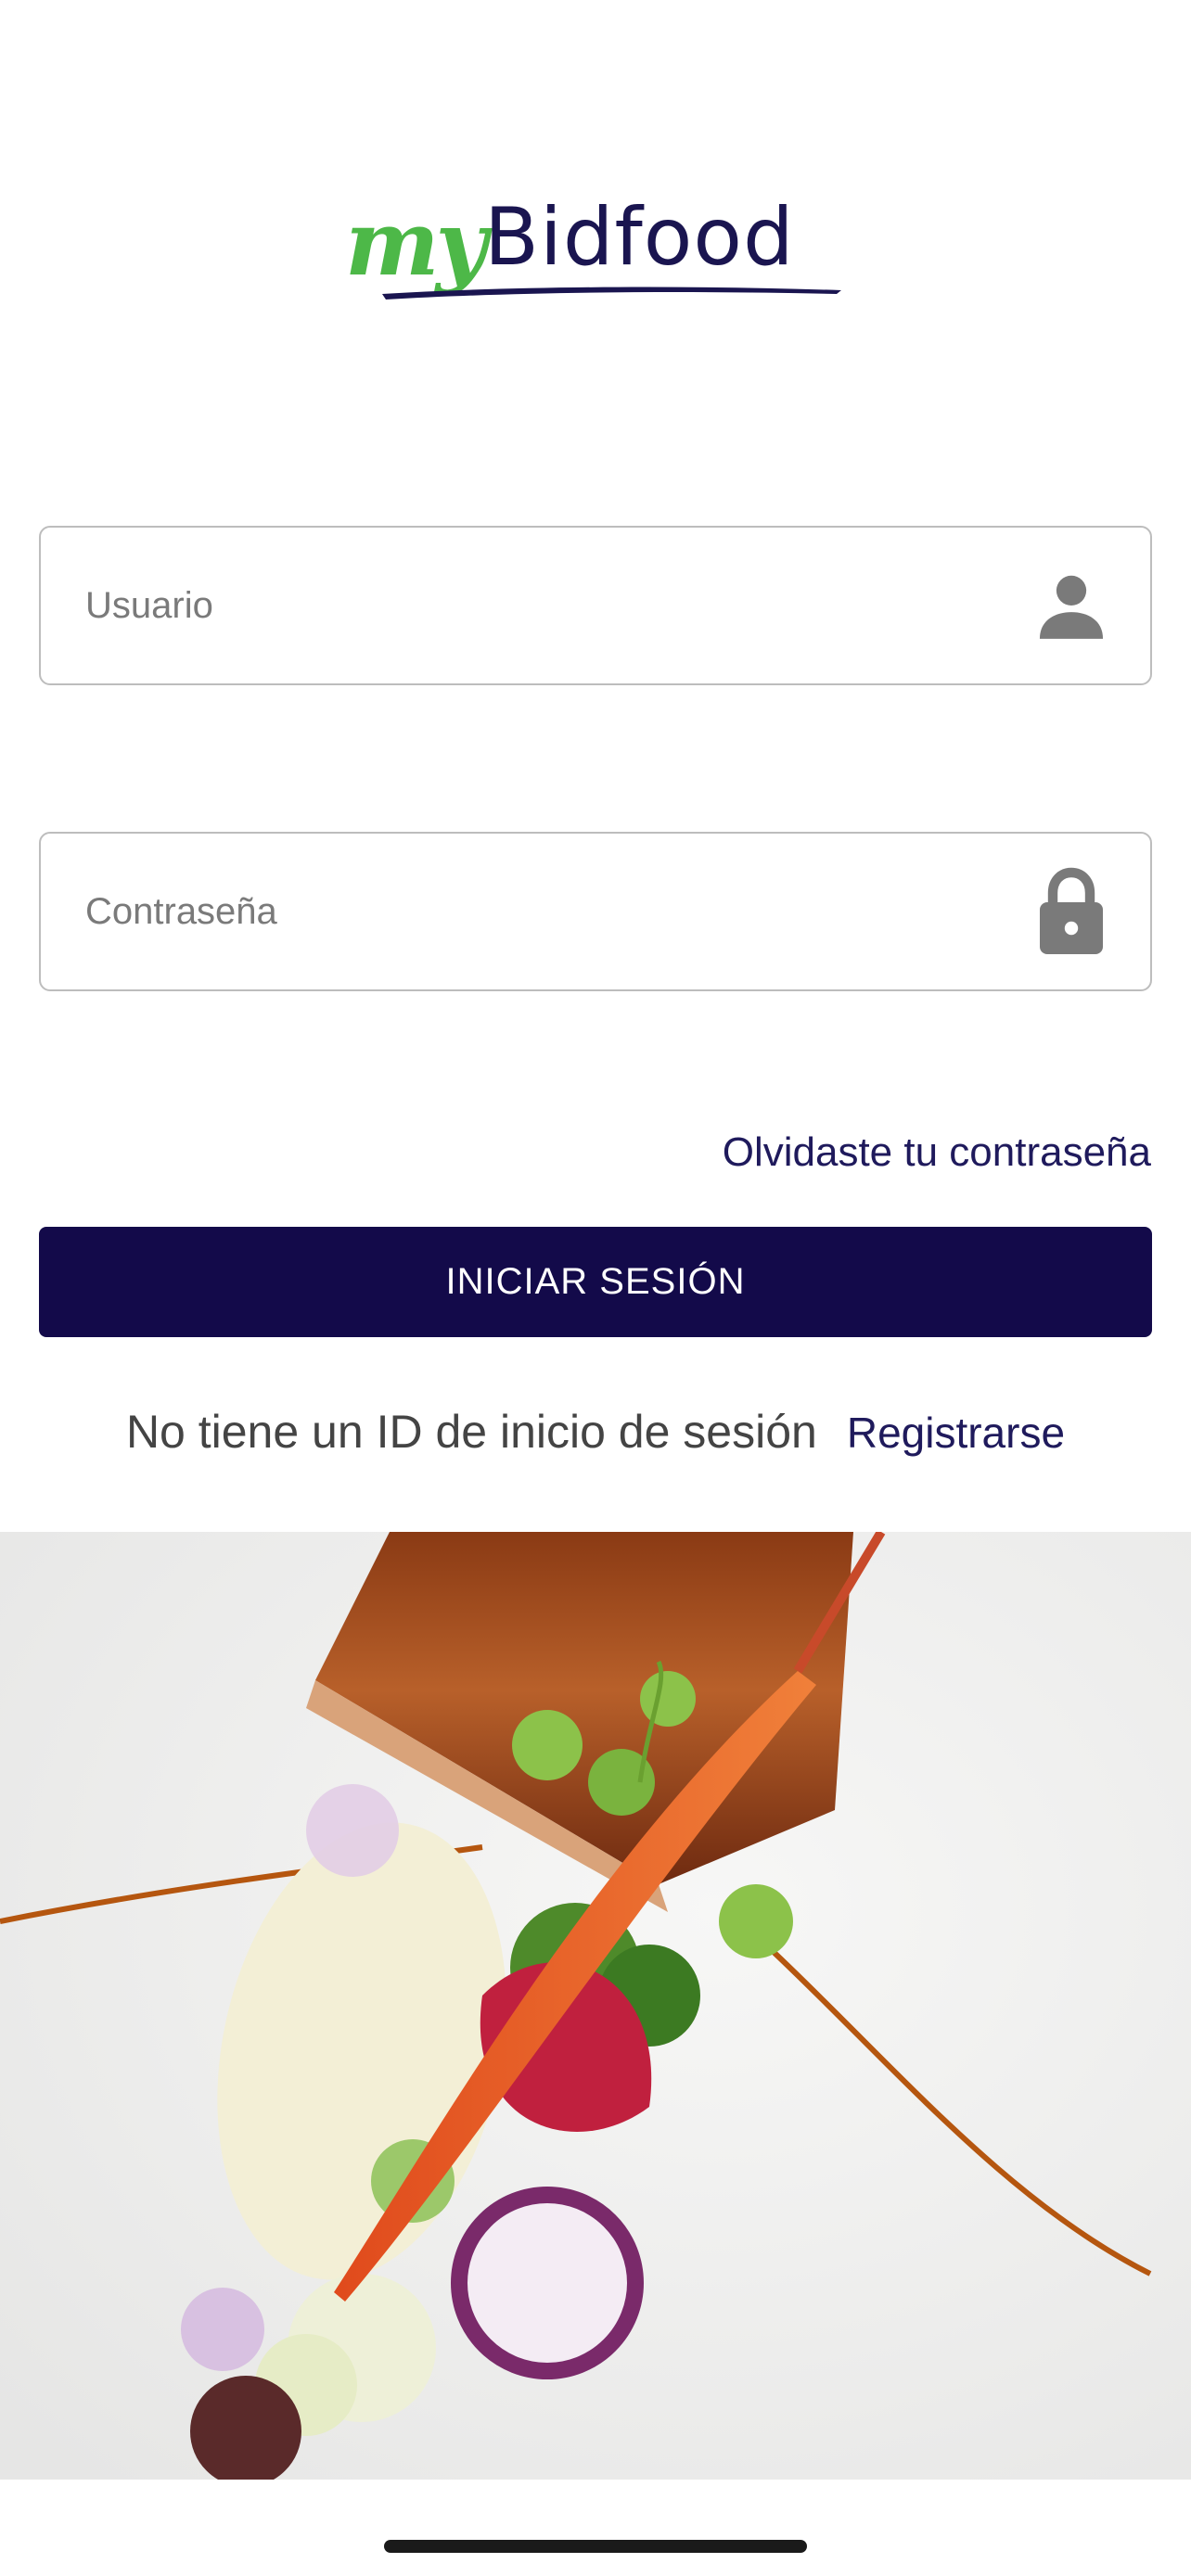 The width and height of the screenshot is (1191, 2576). What do you see at coordinates (639, 238) in the screenshot?
I see `logo-brand: Bidfood` at bounding box center [639, 238].